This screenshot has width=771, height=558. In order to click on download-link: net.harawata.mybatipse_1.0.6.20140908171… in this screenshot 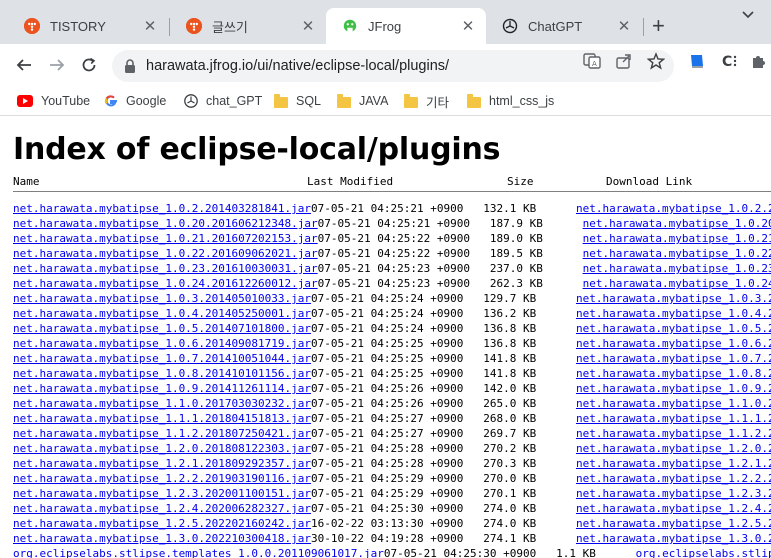, I will do `click(673, 343)`.